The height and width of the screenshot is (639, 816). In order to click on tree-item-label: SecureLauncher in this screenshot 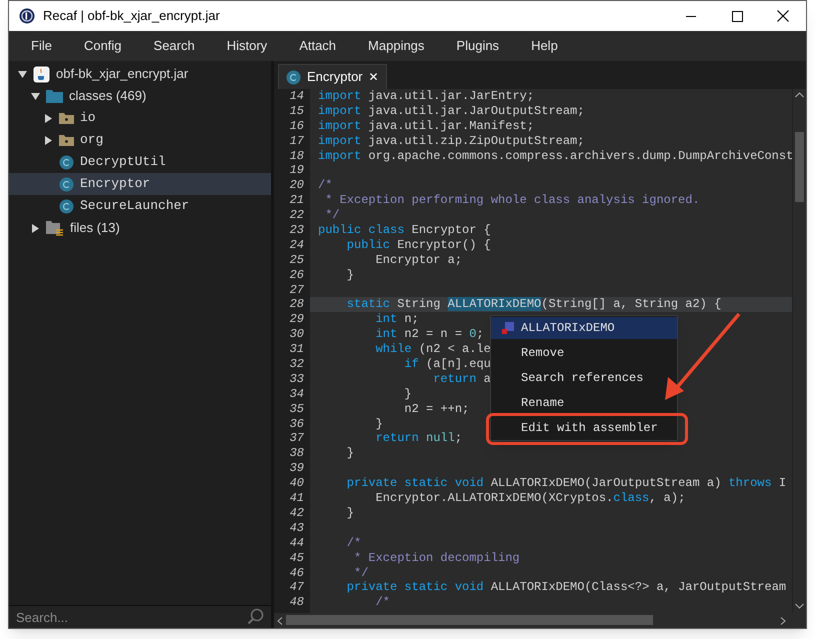, I will do `click(135, 206)`.